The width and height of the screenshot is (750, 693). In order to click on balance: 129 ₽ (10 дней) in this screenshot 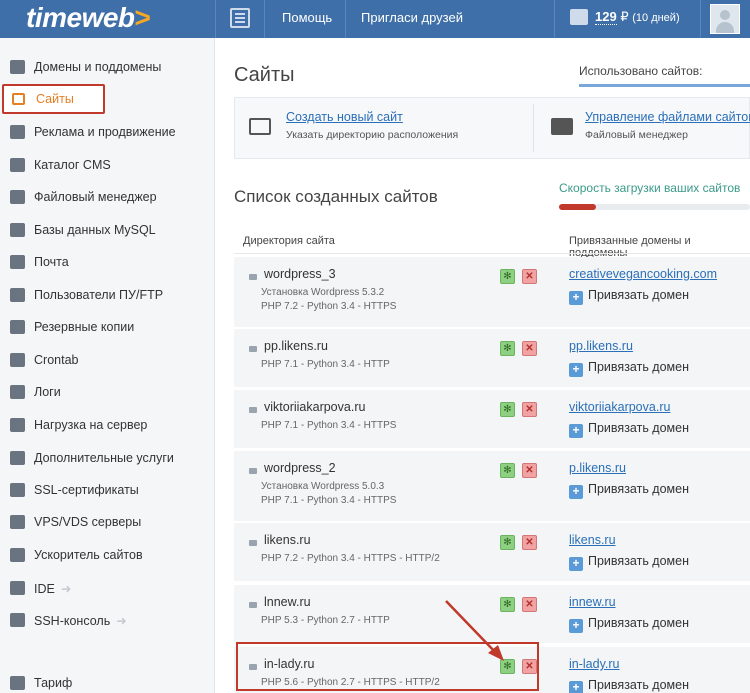, I will do `click(637, 17)`.